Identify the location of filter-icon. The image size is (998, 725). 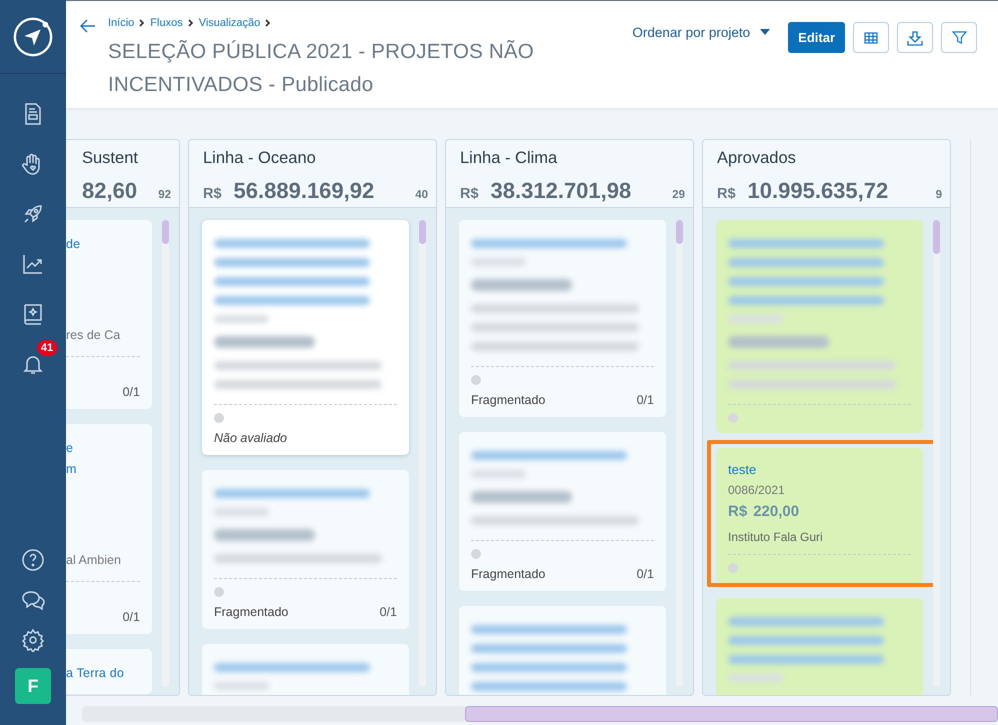
(959, 37).